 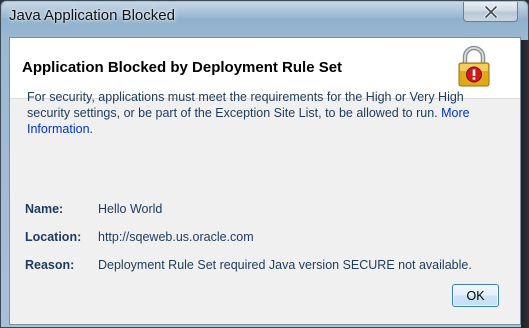 What do you see at coordinates (130, 209) in the screenshot?
I see `name-value: Hello World` at bounding box center [130, 209].